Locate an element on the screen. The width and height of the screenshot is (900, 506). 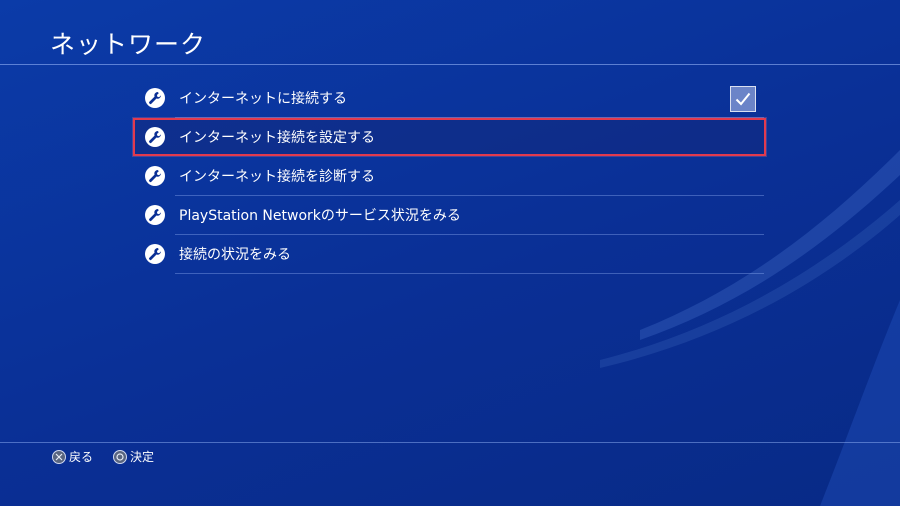
menu-item-connection-status: 接続の状況をみる is located at coordinates (449, 254).